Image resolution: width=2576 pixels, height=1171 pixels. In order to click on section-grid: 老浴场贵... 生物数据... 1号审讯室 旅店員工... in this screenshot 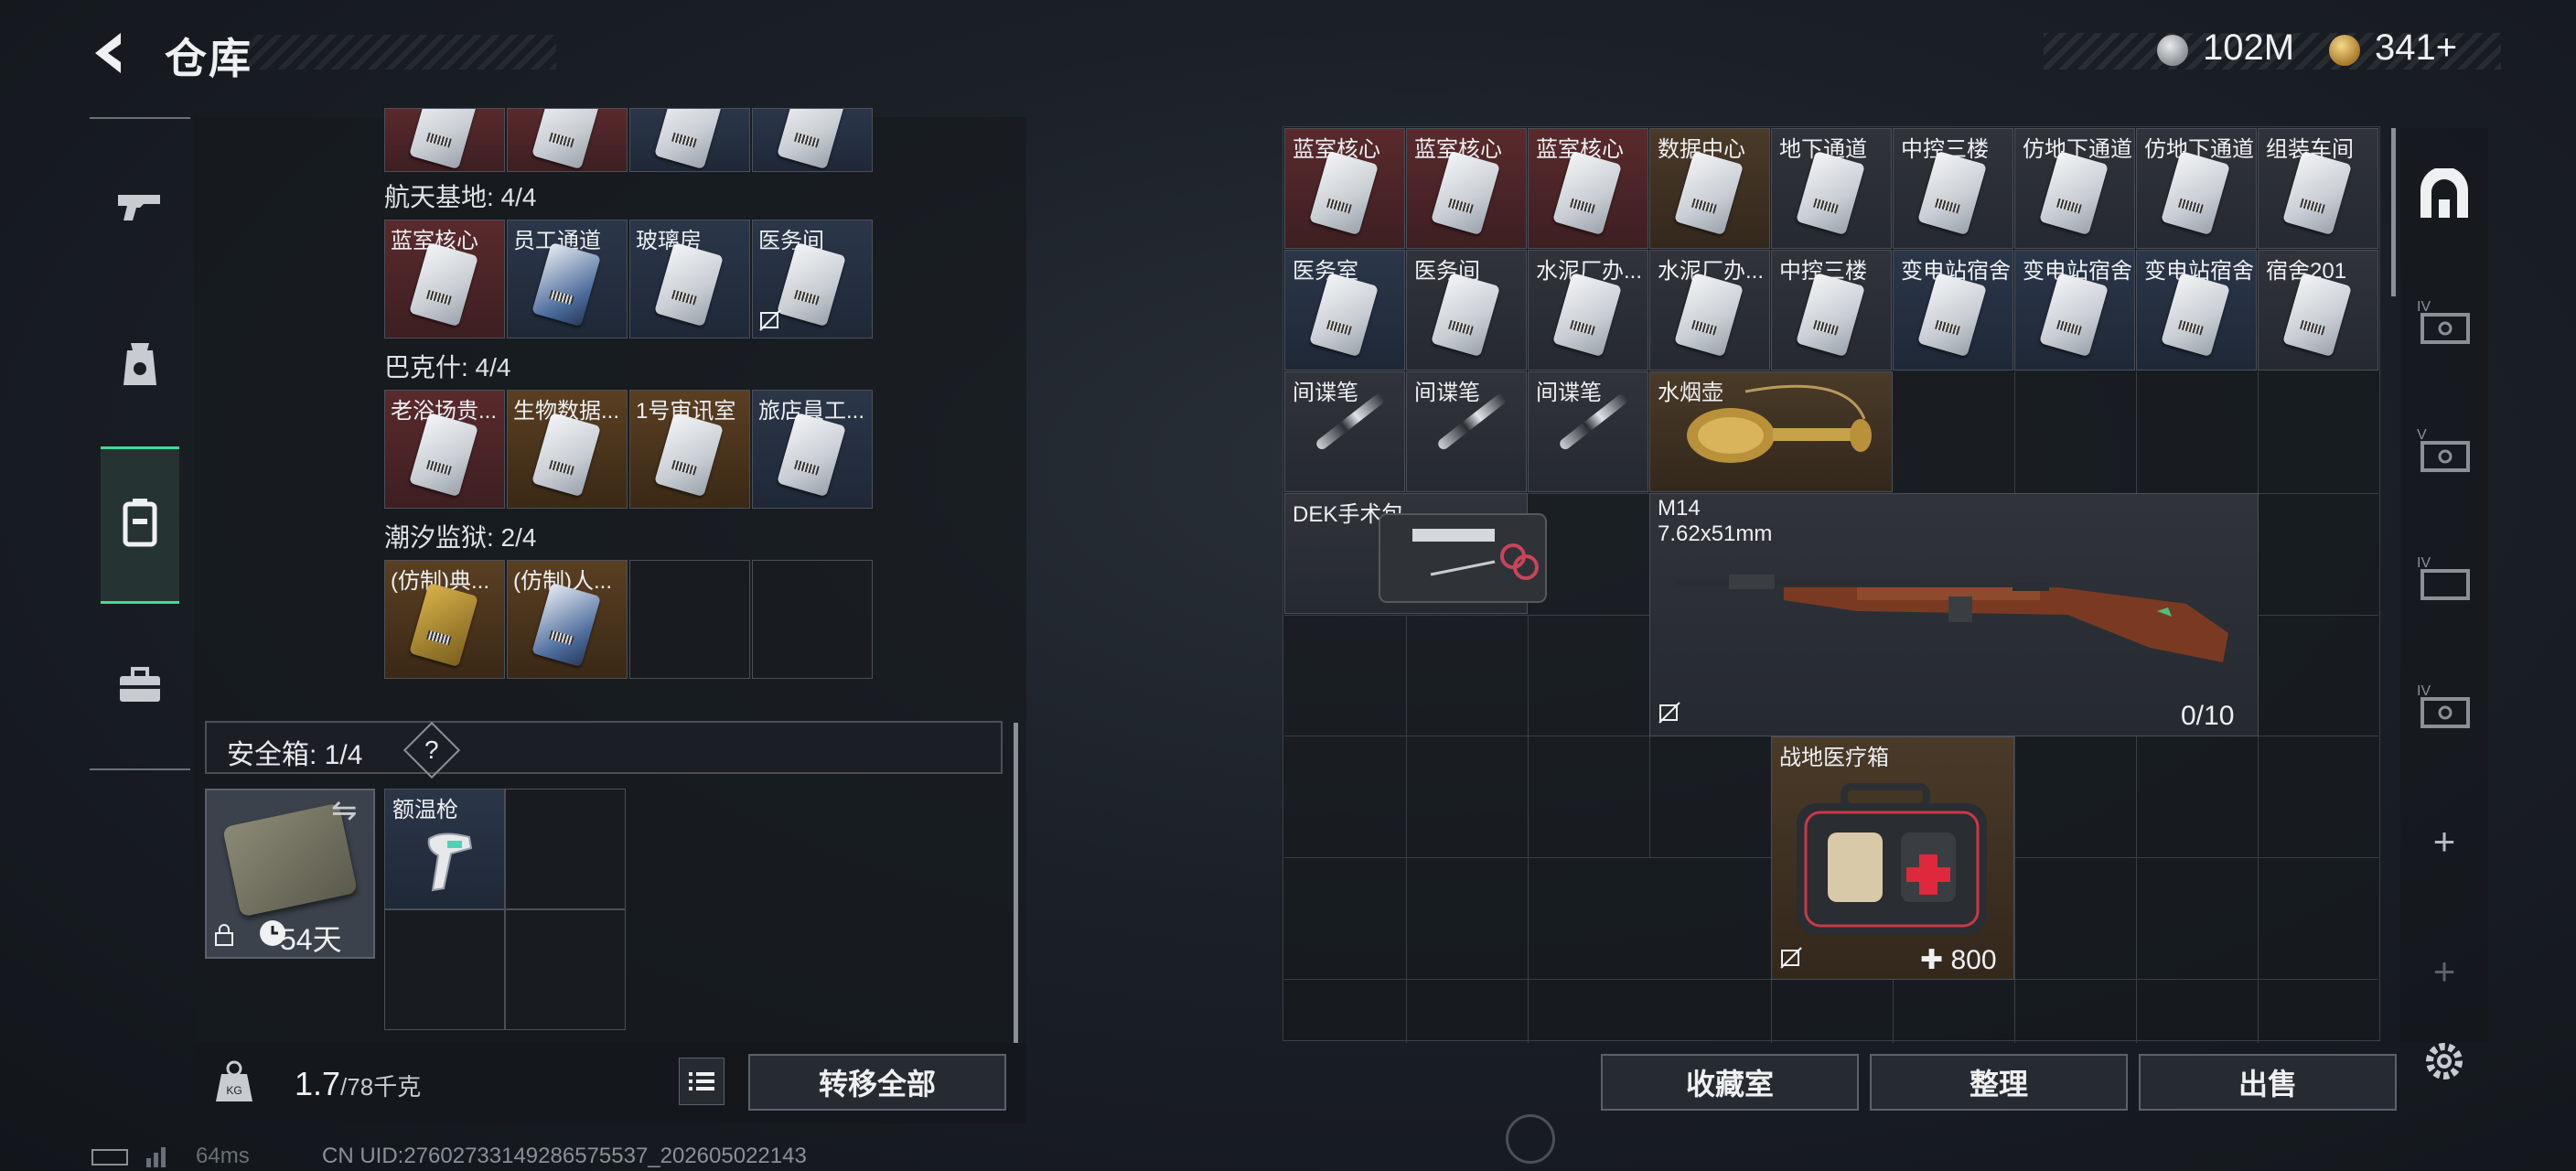, I will do `click(629, 449)`.